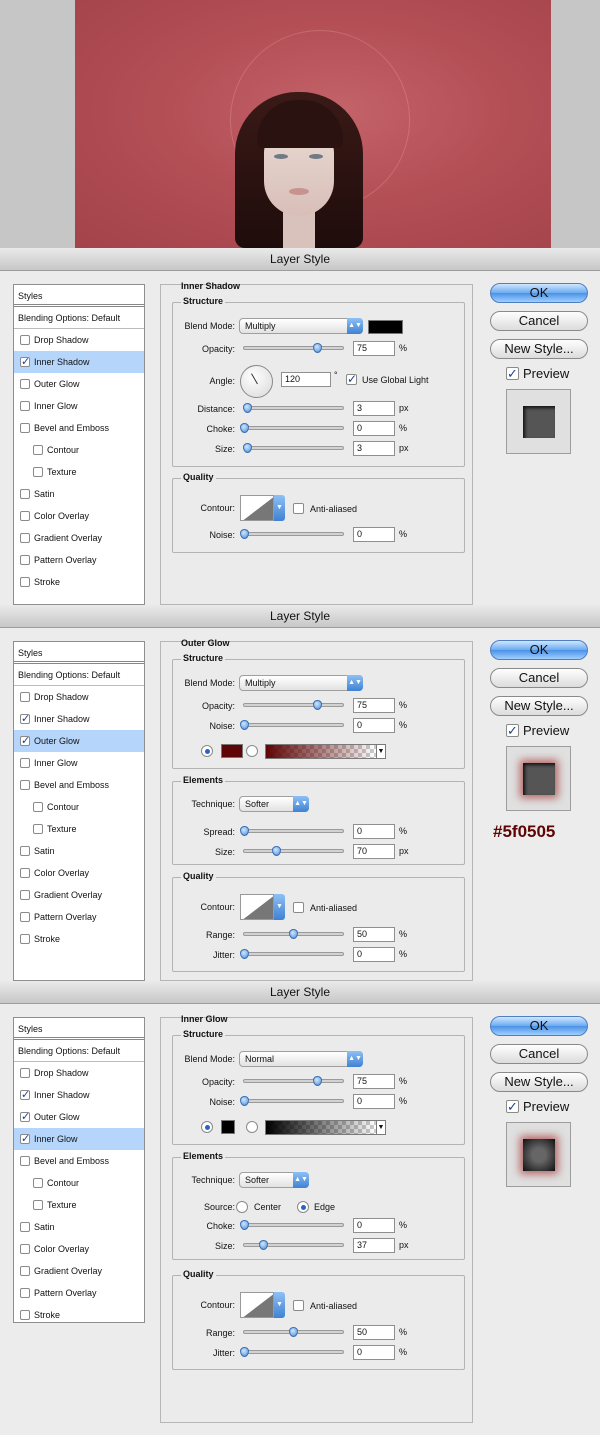 The height and width of the screenshot is (1435, 600). Describe the element at coordinates (374, 348) in the screenshot. I see `opacity-input: 75` at that location.